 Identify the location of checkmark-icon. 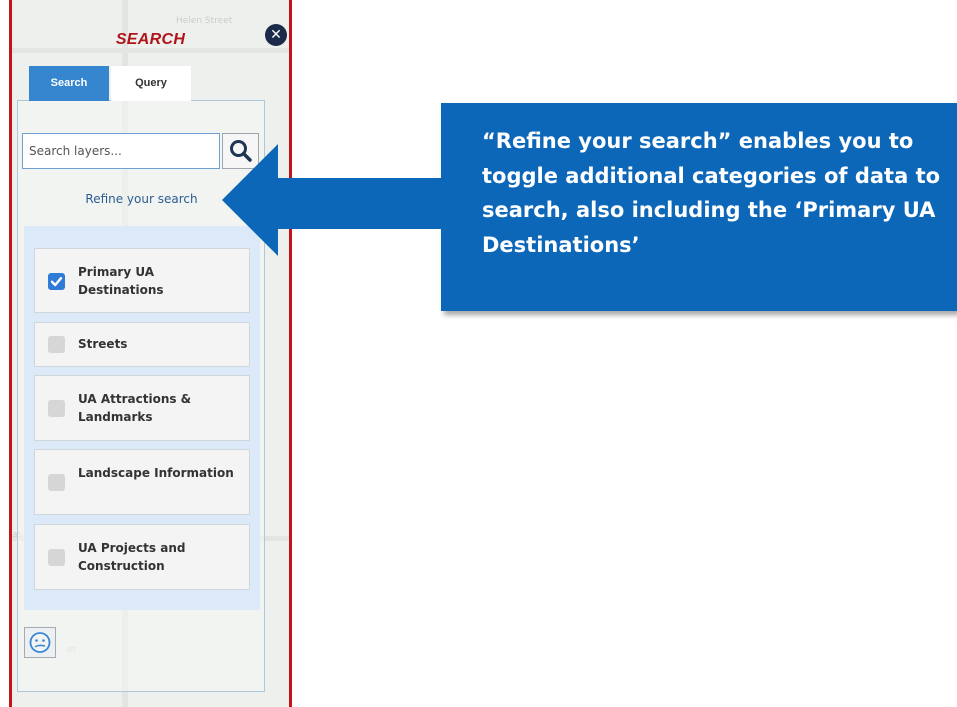
(56, 282).